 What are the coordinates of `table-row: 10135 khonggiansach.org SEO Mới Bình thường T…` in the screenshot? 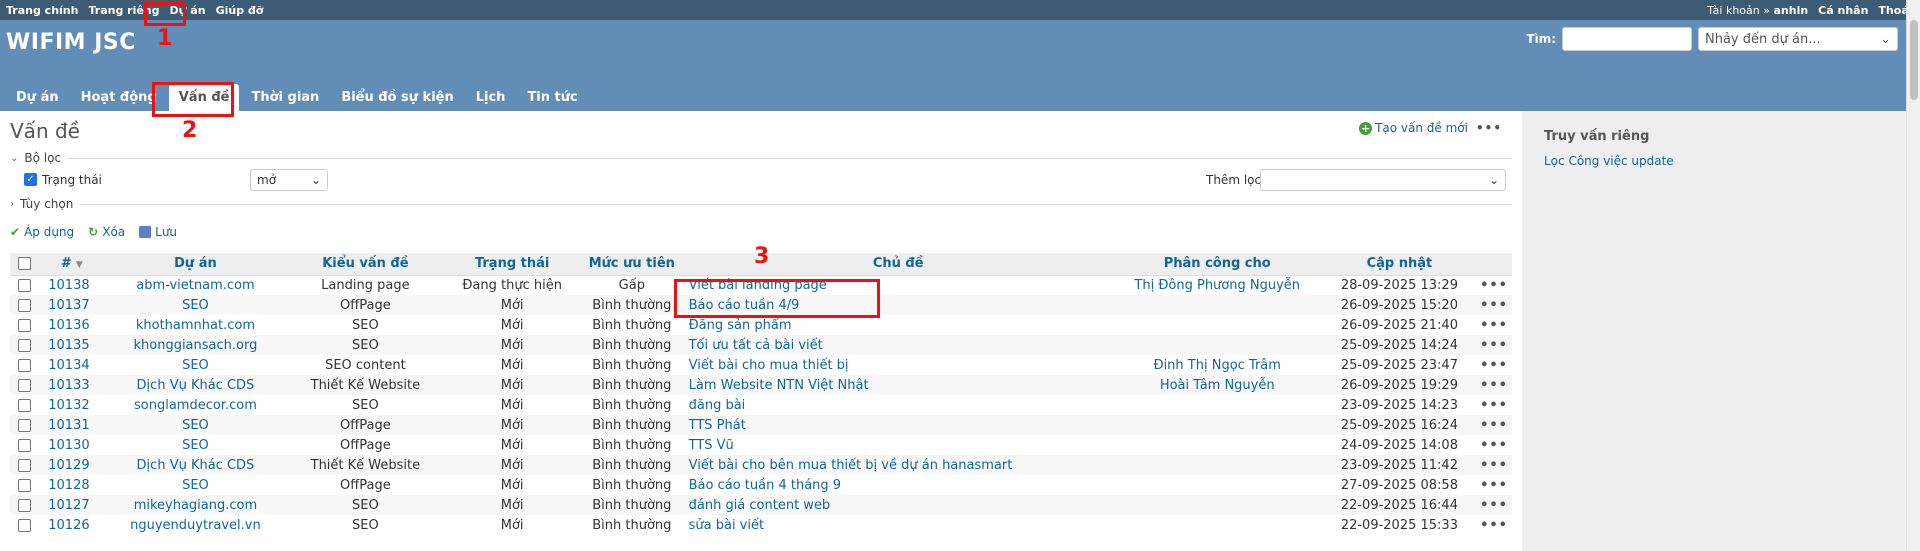 It's located at (761, 345).